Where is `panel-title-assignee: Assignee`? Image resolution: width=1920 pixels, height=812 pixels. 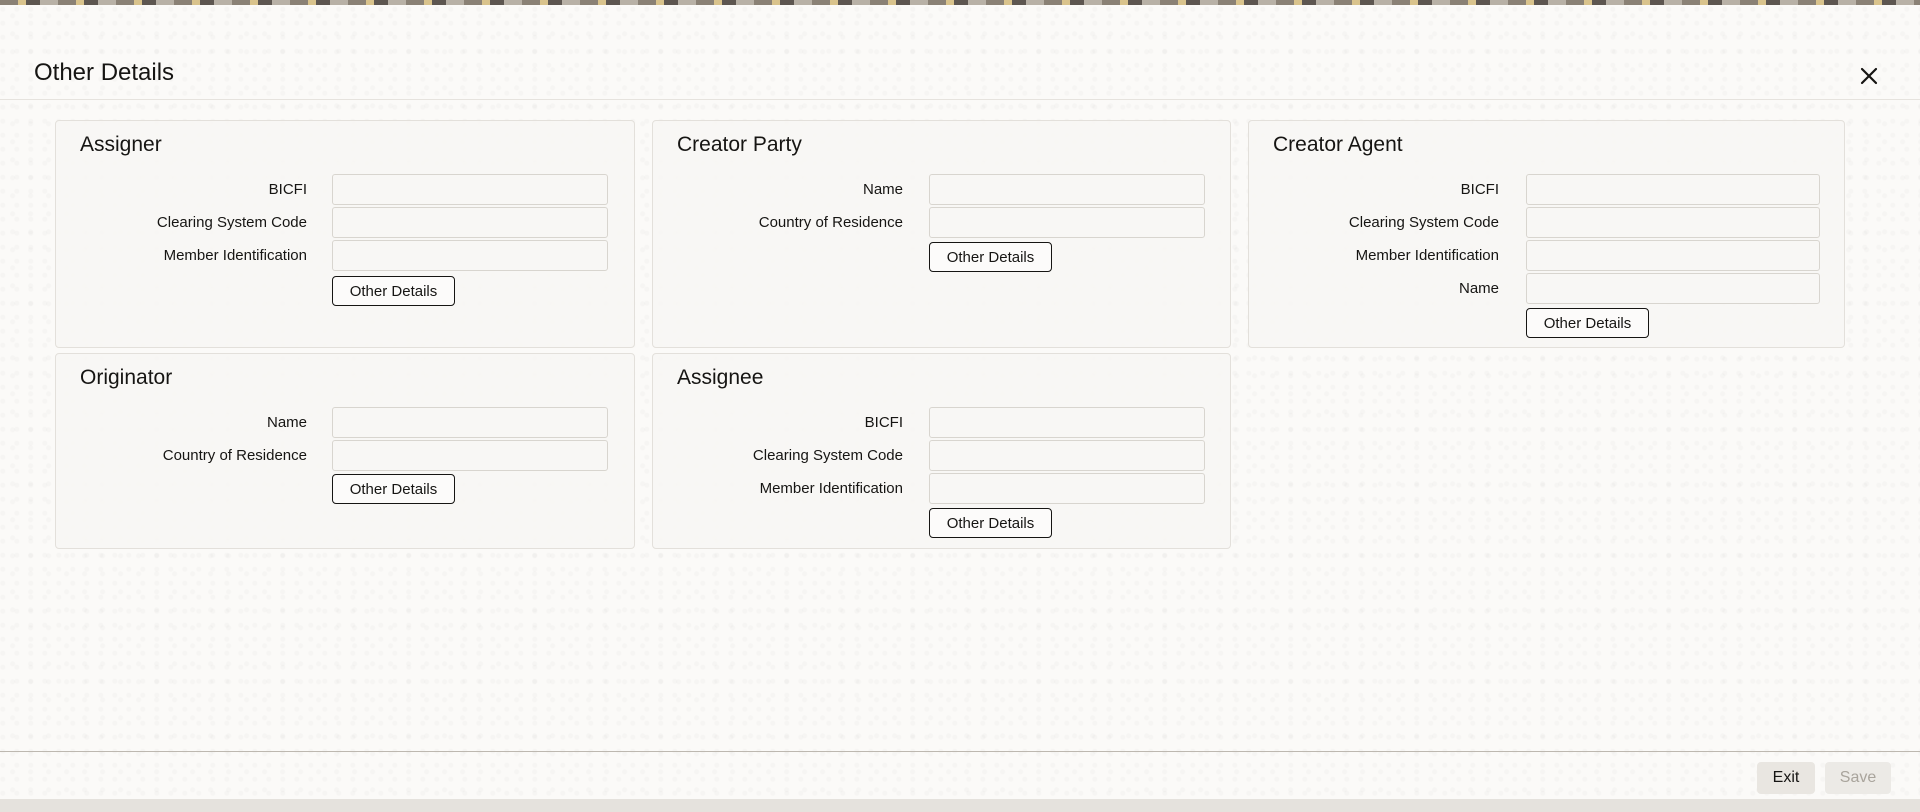 panel-title-assignee: Assignee is located at coordinates (720, 377).